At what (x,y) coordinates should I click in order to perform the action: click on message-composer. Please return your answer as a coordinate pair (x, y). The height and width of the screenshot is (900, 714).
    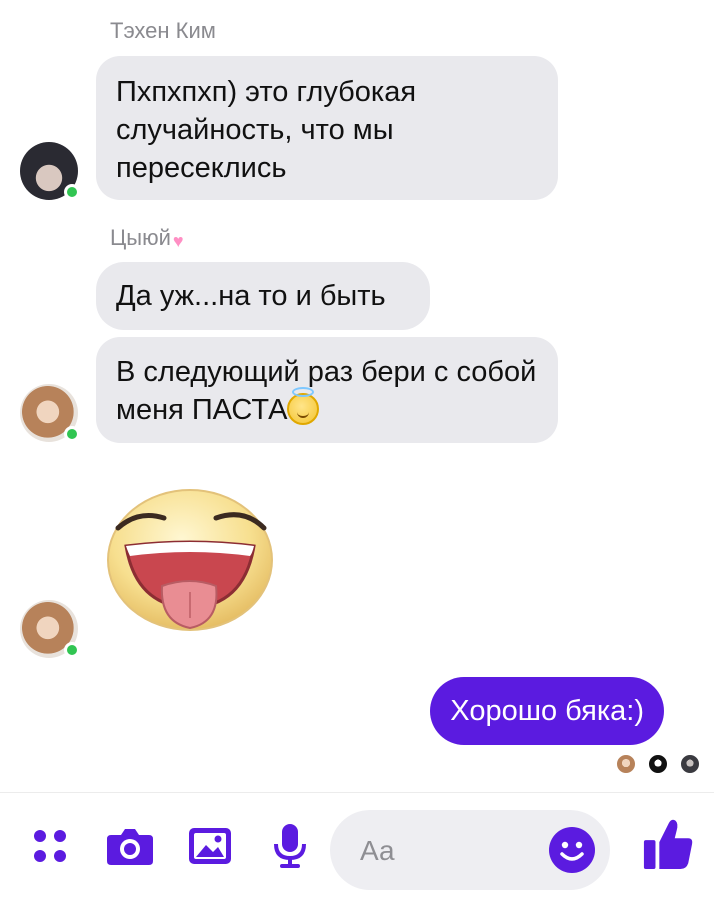
    Looking at the image, I should click on (470, 850).